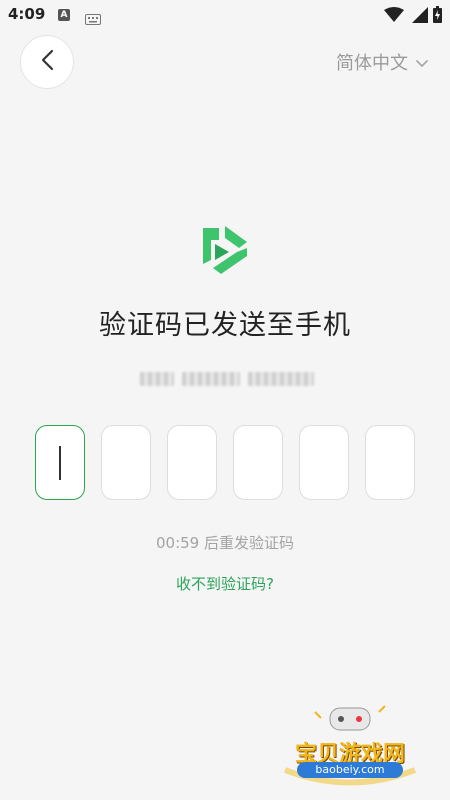 The image size is (450, 800). I want to click on status-time: 4:09, so click(27, 14).